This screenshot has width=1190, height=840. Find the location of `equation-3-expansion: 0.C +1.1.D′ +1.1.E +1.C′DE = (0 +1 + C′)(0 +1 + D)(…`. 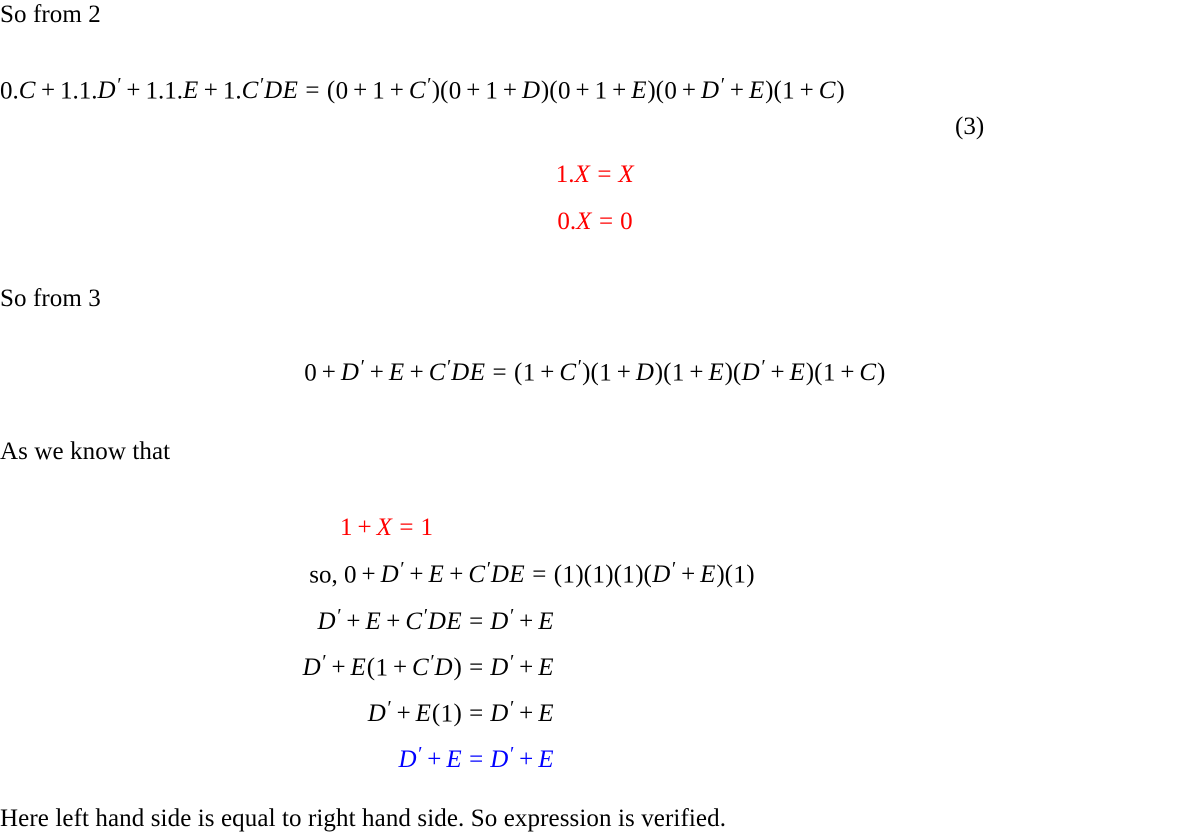

equation-3-expansion: 0.C +1.1.D′ +1.1.E +1.C′DE = (0 +1 + C′)(0 +1 + D)(… is located at coordinates (422, 90).